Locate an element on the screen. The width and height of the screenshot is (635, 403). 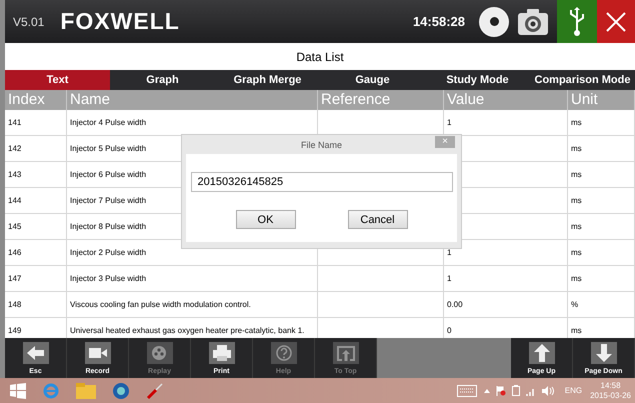
question-mark-icon is located at coordinates (283, 353).